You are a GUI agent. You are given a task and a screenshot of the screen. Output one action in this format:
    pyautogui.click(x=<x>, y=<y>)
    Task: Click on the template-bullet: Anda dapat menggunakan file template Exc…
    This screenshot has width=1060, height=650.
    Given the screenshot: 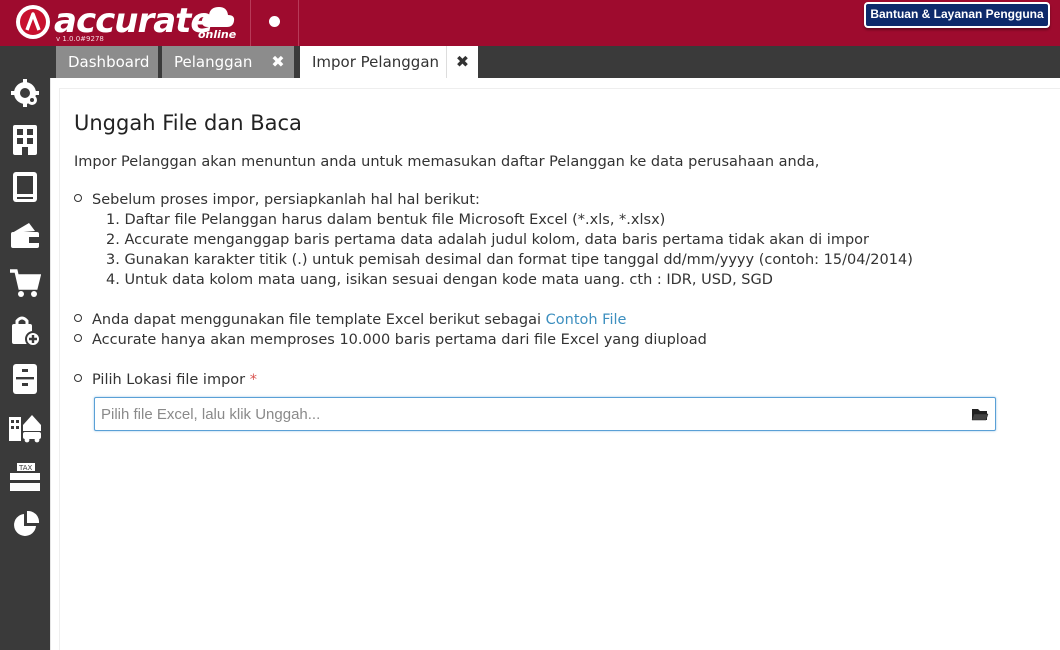 What is the action you would take?
    pyautogui.click(x=350, y=320)
    